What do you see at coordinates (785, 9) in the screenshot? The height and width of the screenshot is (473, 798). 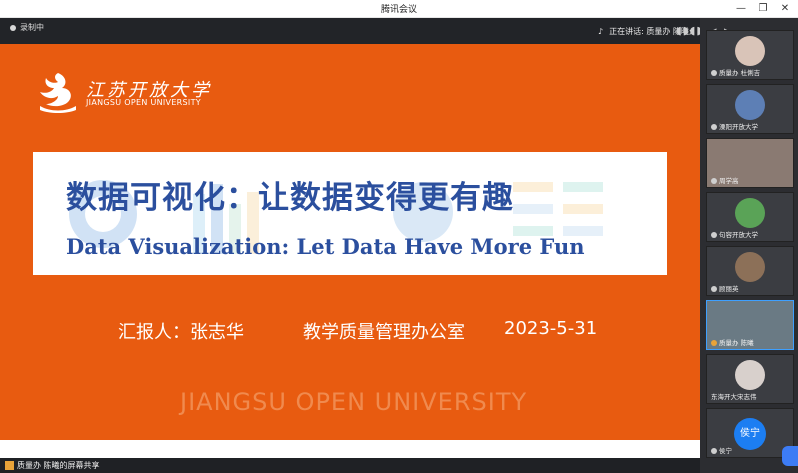 I see `close-icon: ✕` at bounding box center [785, 9].